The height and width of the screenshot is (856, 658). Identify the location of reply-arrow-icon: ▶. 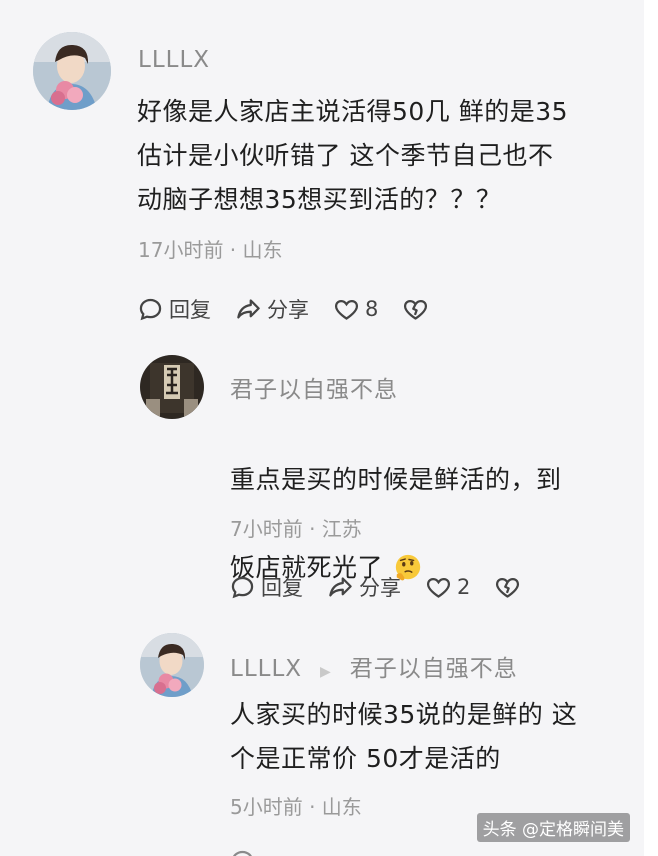
(326, 672).